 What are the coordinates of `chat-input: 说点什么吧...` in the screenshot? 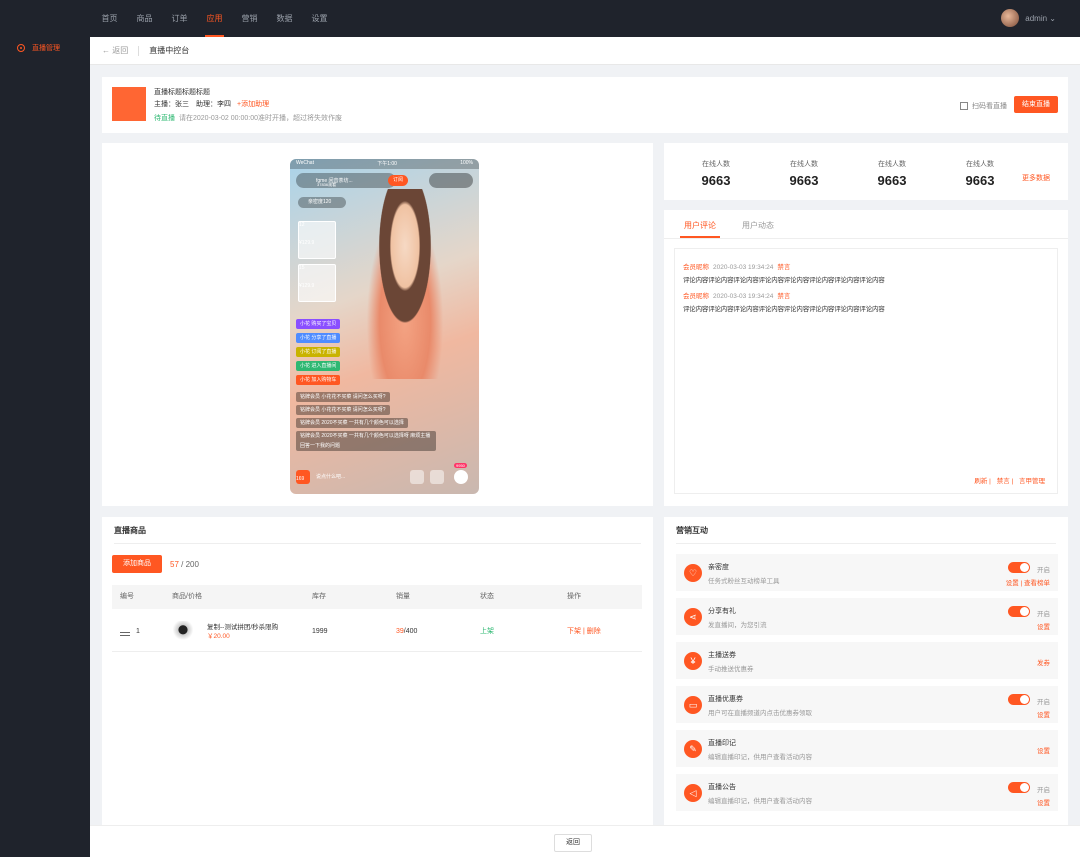 It's located at (330, 476).